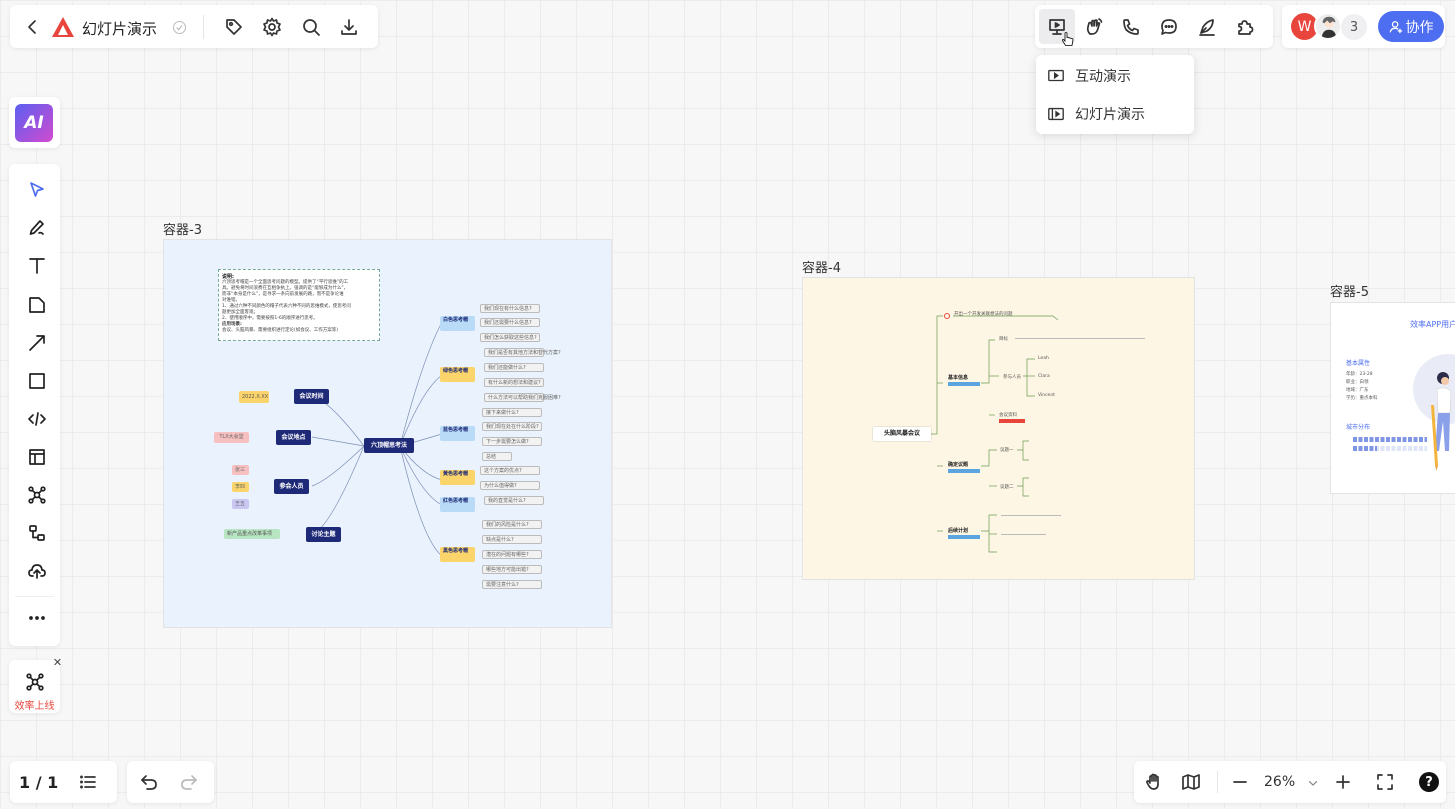 The image size is (1455, 809). Describe the element at coordinates (37, 419) in the screenshot. I see `code-tool` at that location.